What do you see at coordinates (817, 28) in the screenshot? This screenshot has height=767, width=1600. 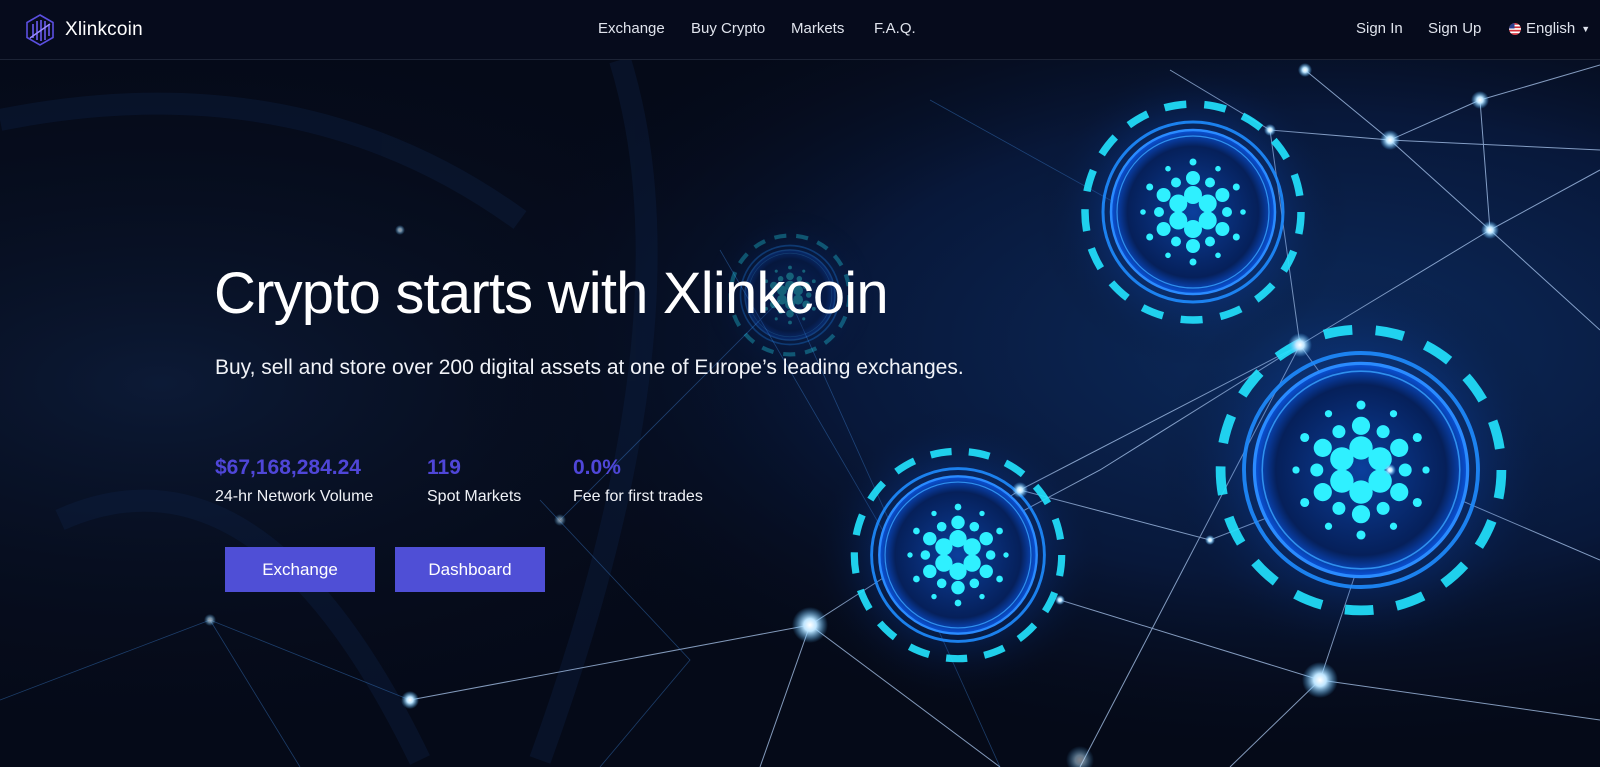 I see `nav-markets: Markets` at bounding box center [817, 28].